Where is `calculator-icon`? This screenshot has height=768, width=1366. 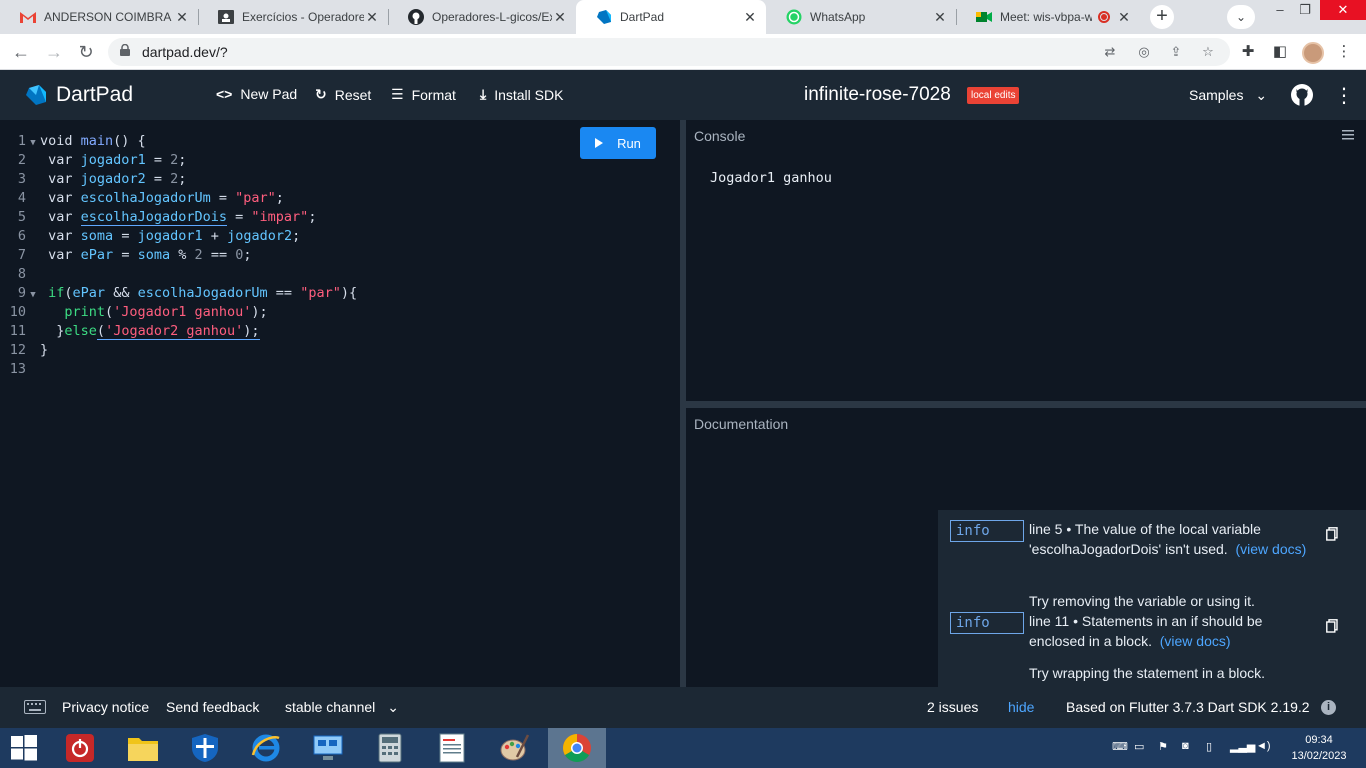
calculator-icon is located at coordinates (390, 748).